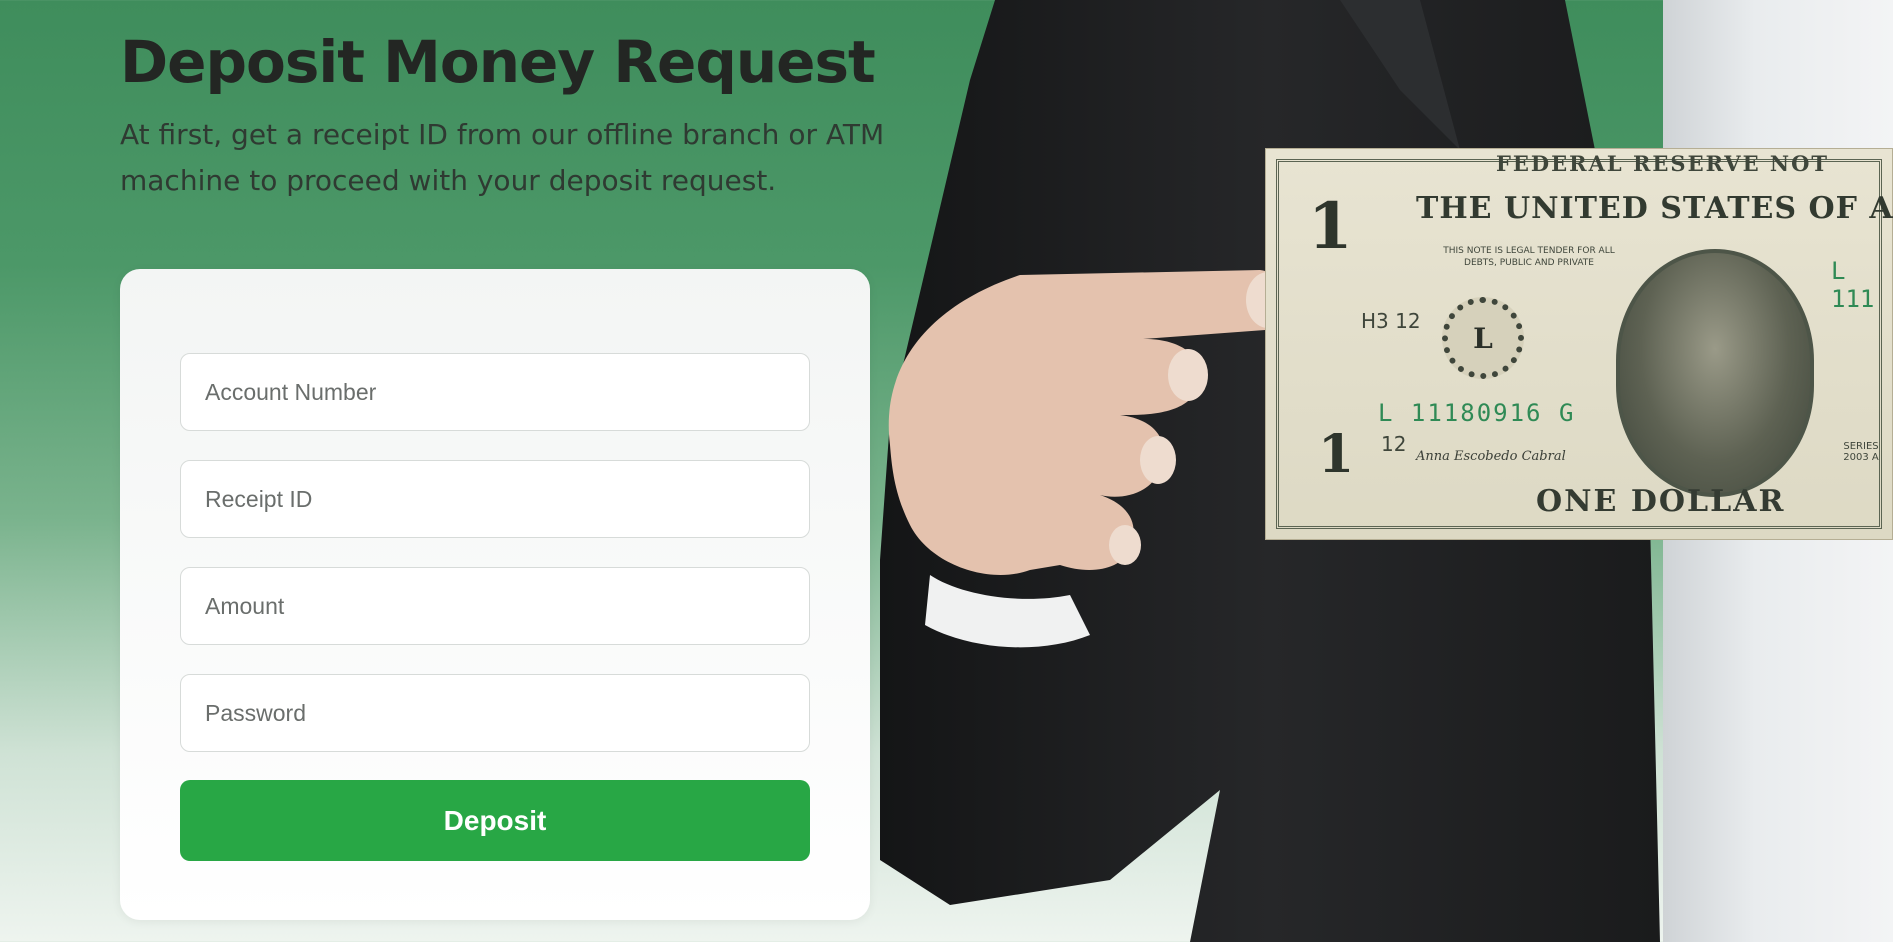  Describe the element at coordinates (1861, 452) in the screenshot. I see `bill-series-text: SERIES 2003 A` at that location.